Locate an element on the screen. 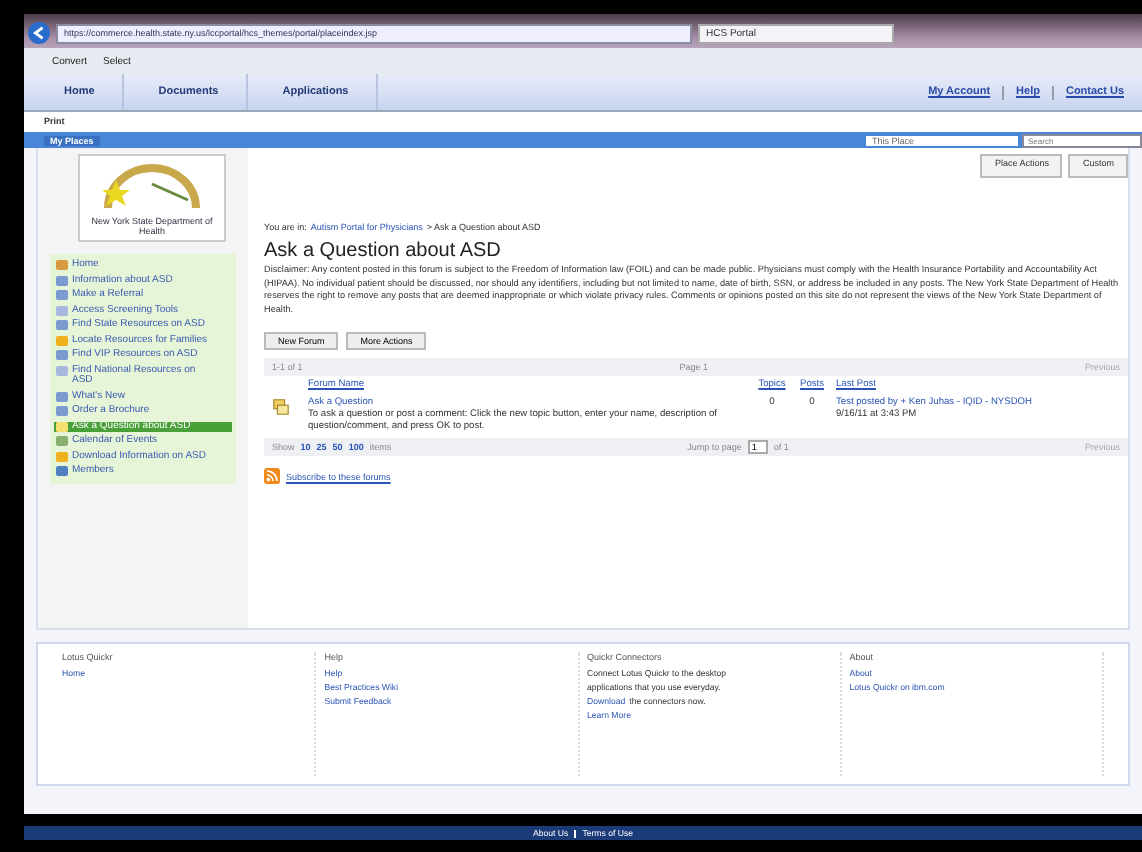  forum-icon is located at coordinates (281, 407).